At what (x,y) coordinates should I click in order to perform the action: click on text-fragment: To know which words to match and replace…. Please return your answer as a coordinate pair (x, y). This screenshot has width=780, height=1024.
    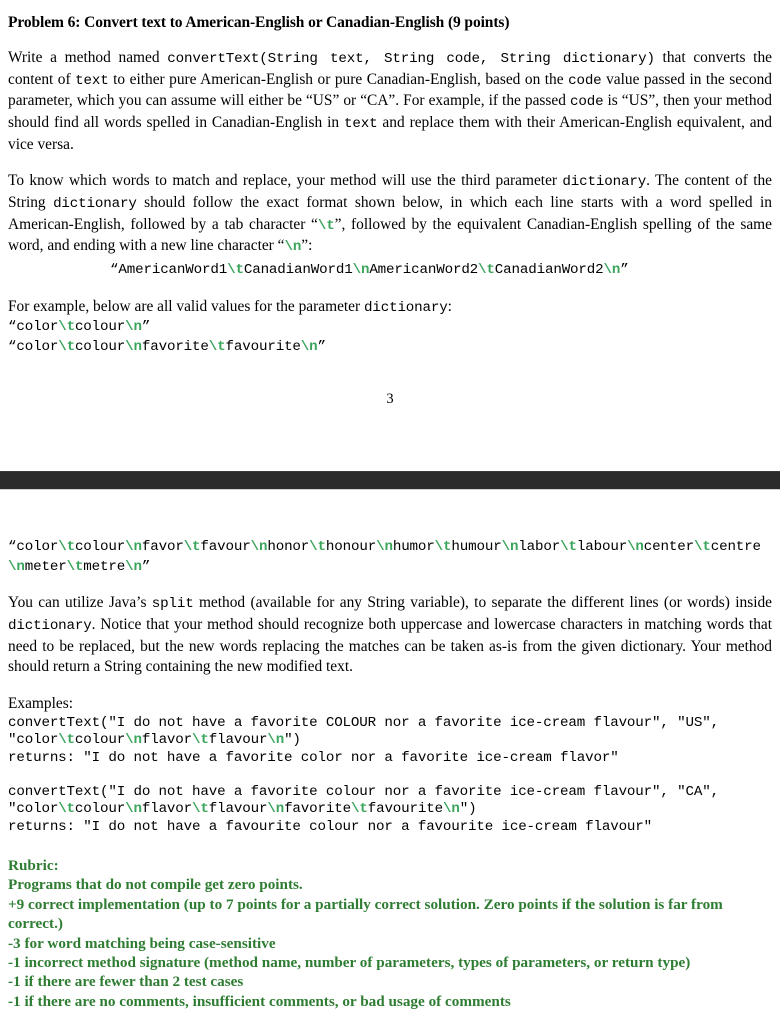
    Looking at the image, I should click on (285, 181).